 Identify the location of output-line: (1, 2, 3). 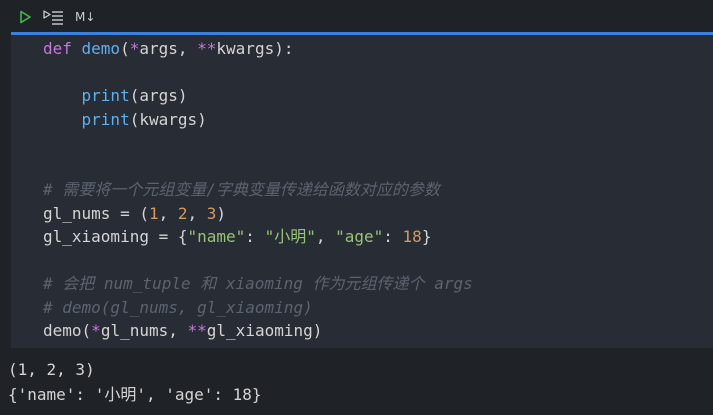
(51, 369).